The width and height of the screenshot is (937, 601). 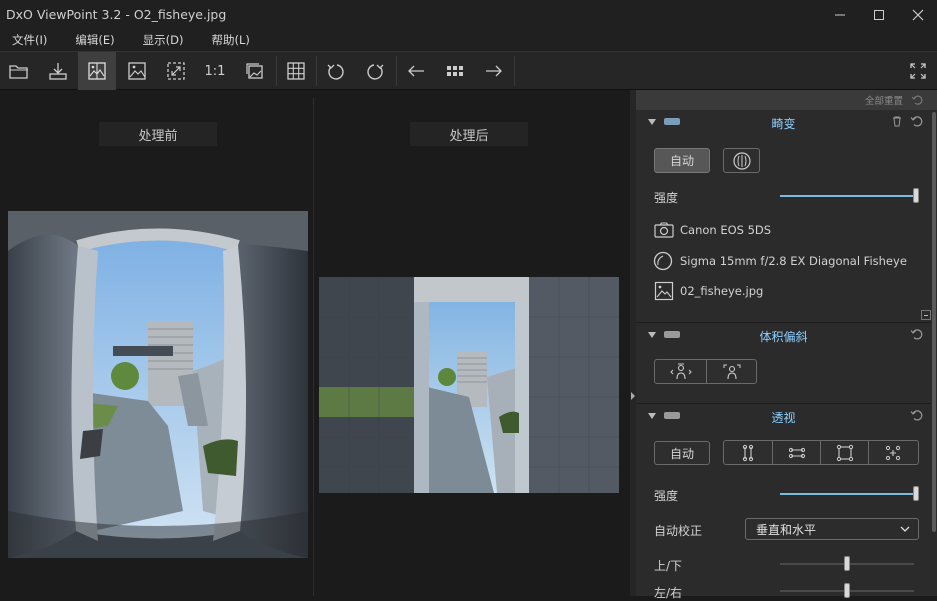 I want to click on grid-icon, so click(x=296, y=71).